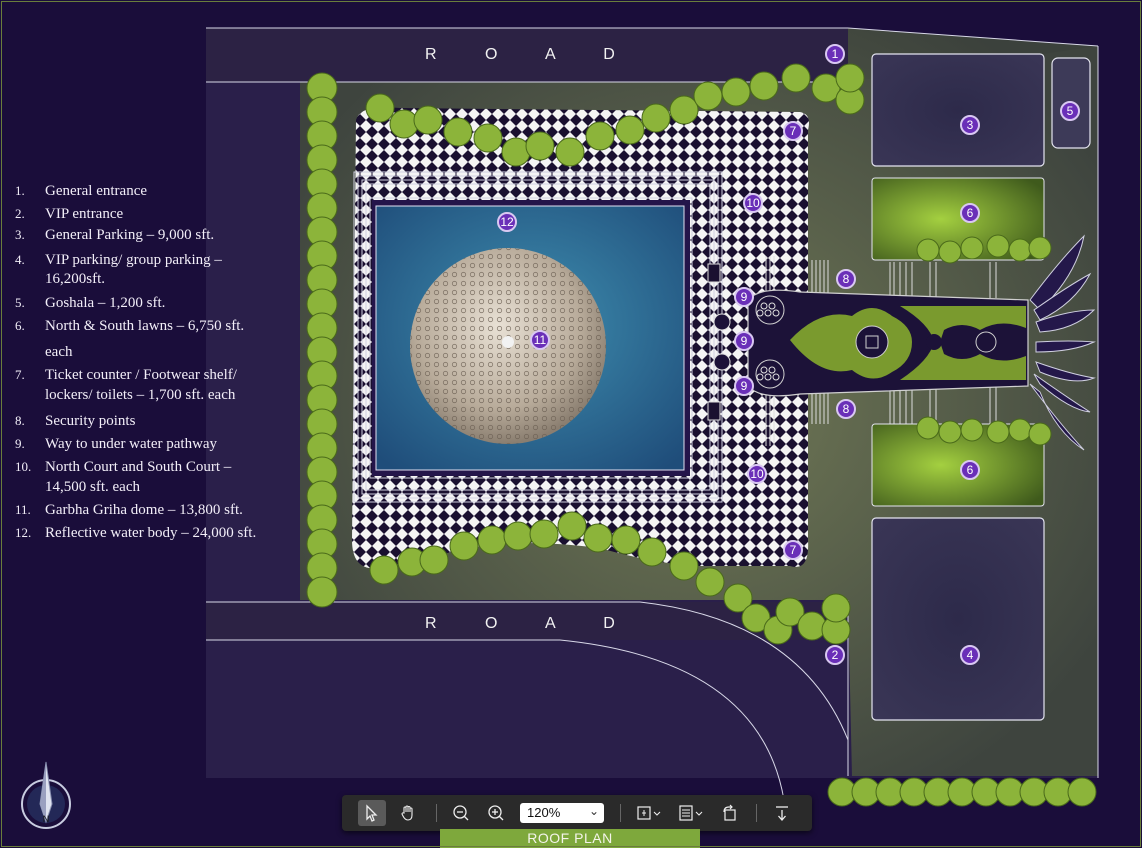  What do you see at coordinates (144, 510) in the screenshot?
I see `legend-text: Garbha Griha dome – 13,800 sft.` at bounding box center [144, 510].